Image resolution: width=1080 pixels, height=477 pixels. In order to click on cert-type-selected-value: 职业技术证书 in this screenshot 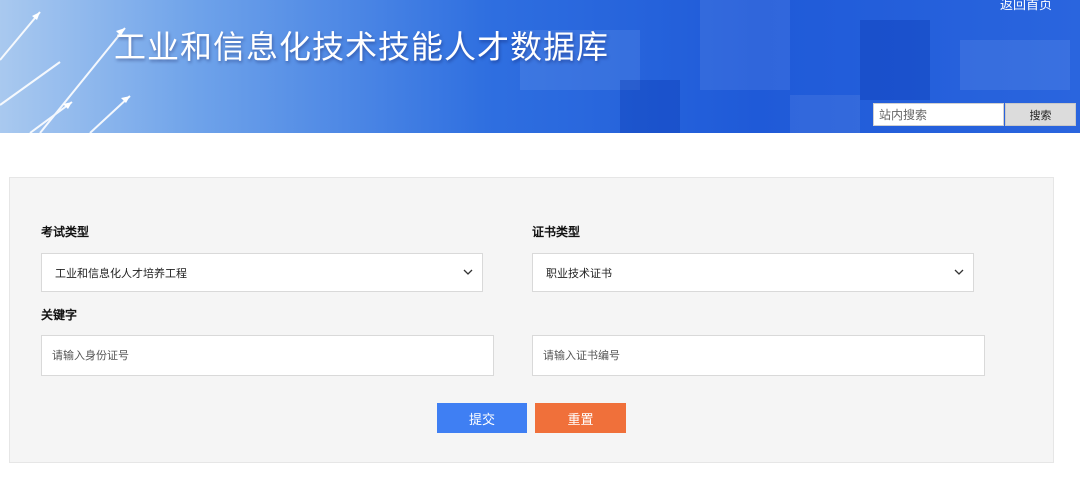, I will do `click(579, 273)`.